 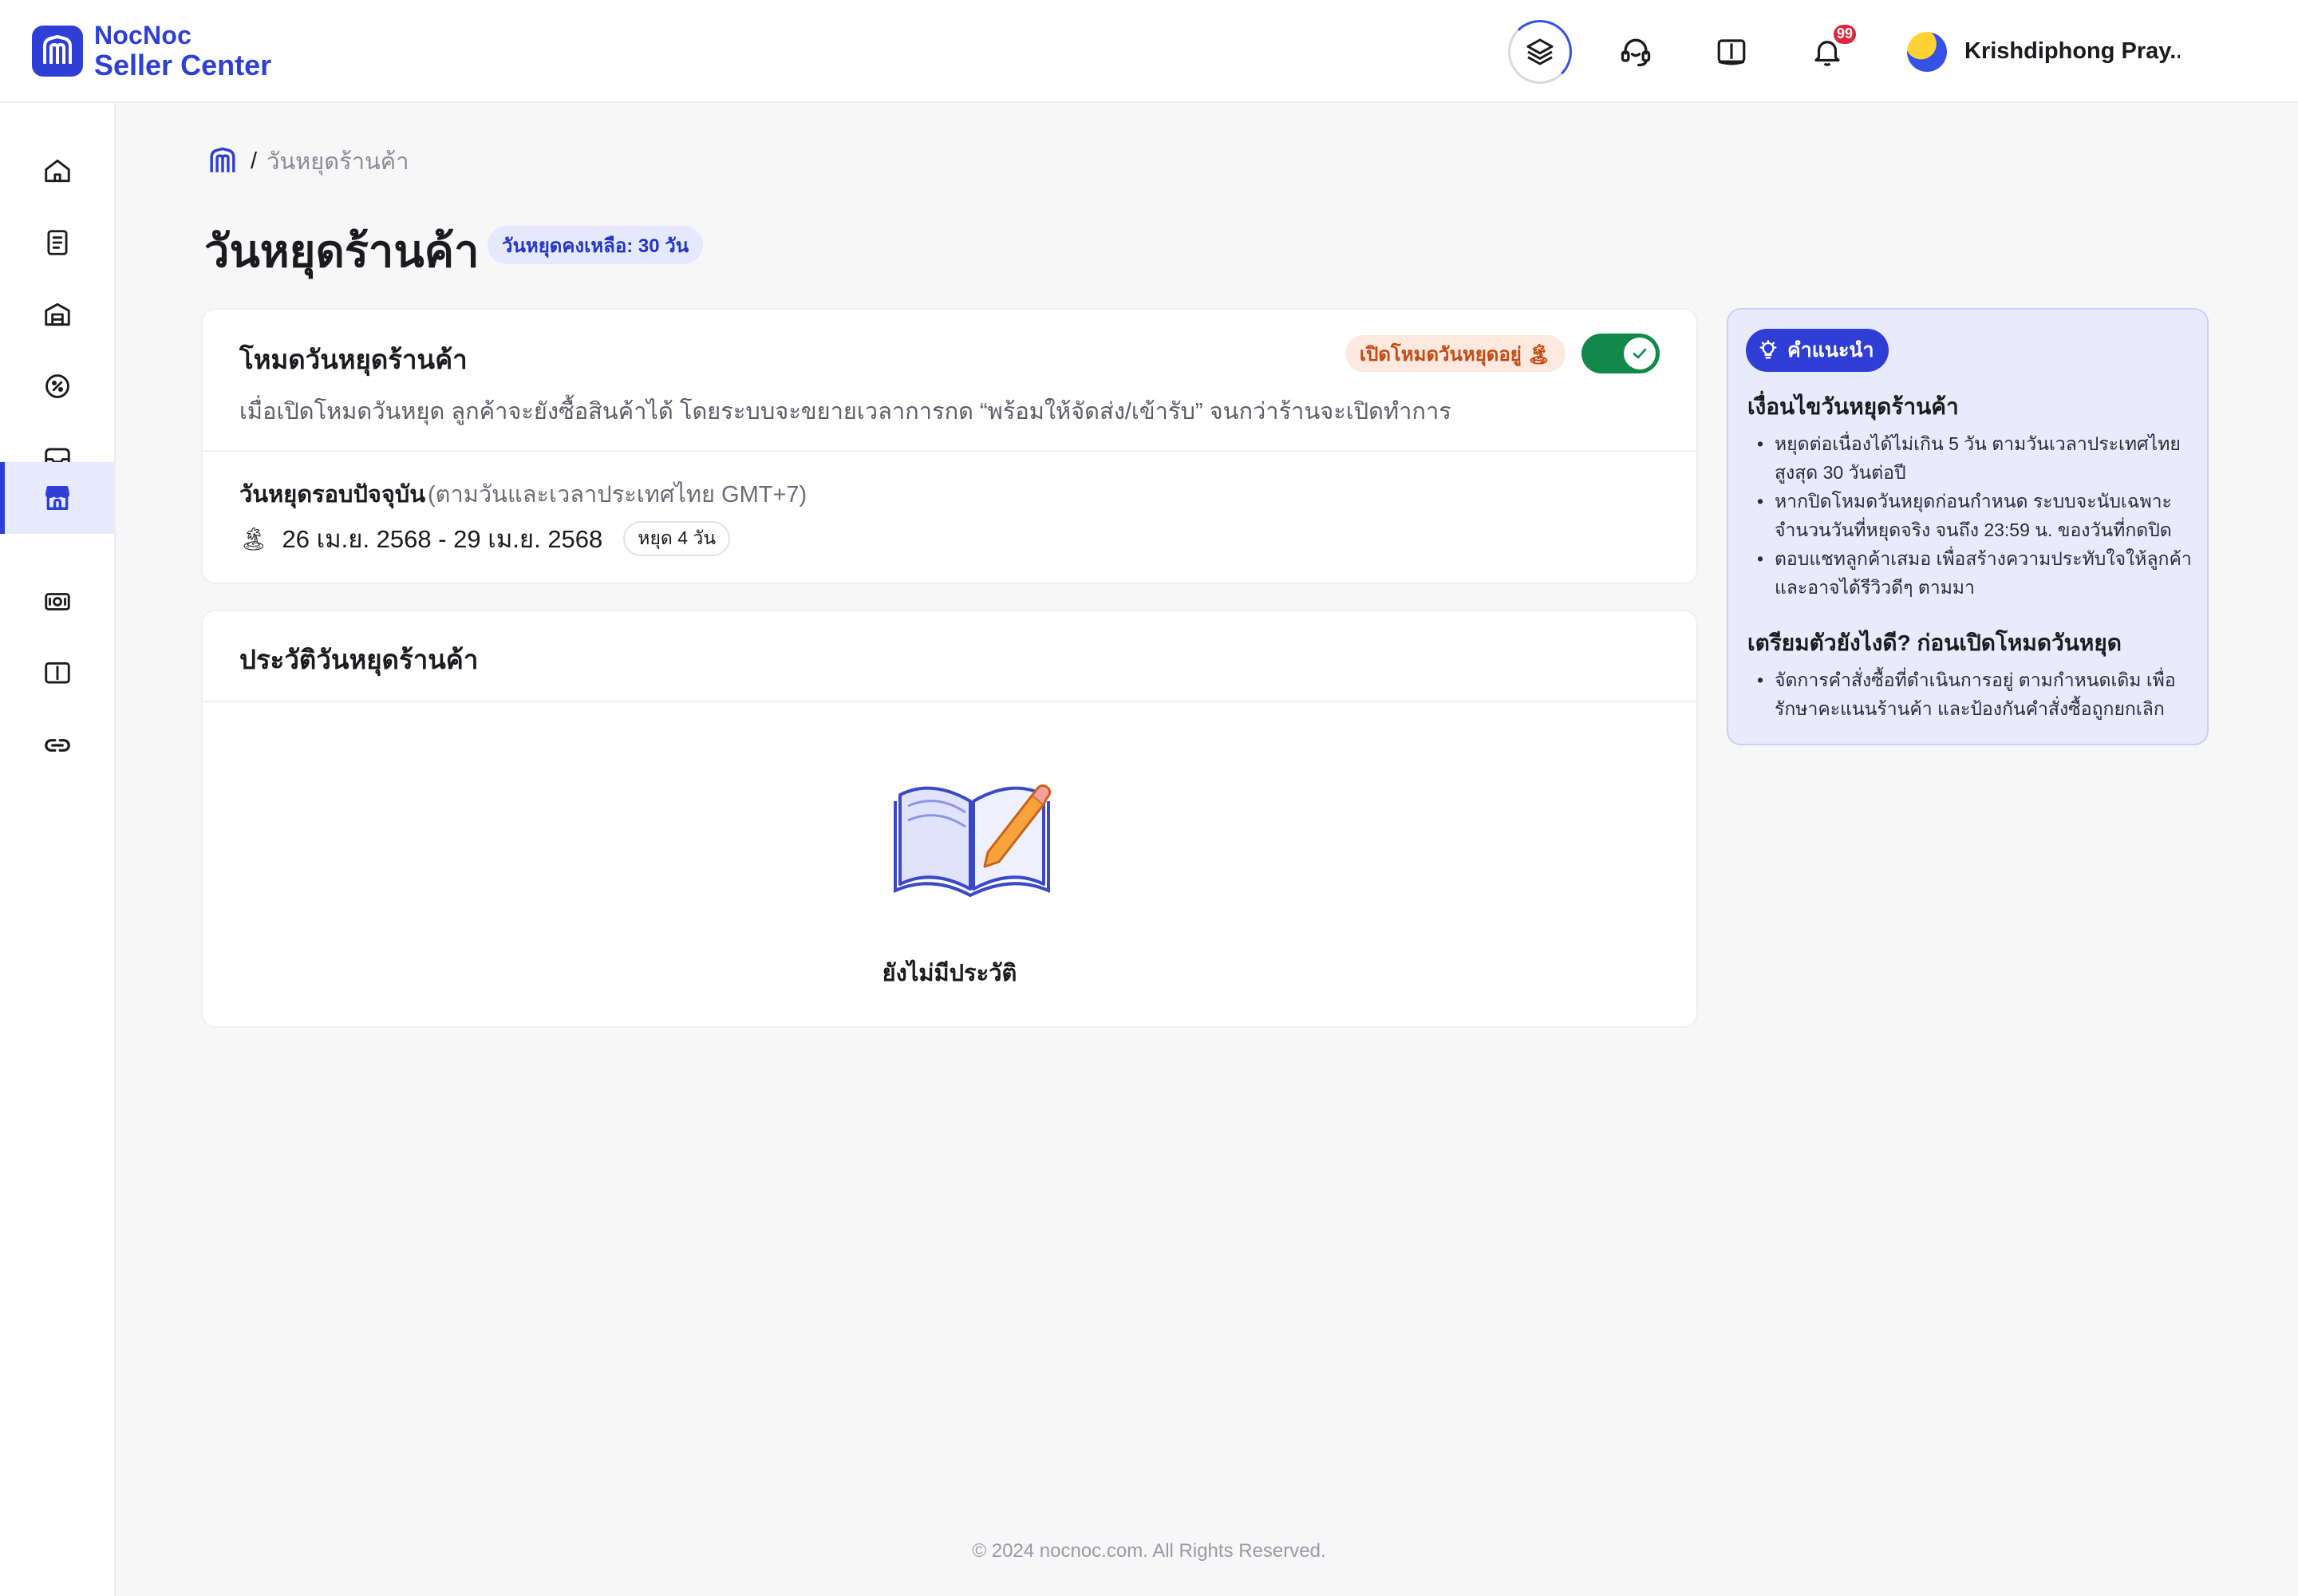 What do you see at coordinates (1455, 353) in the screenshot?
I see `vacation-status-badge: เปิดโหมดวันหยุดอยู่ 🏝` at bounding box center [1455, 353].